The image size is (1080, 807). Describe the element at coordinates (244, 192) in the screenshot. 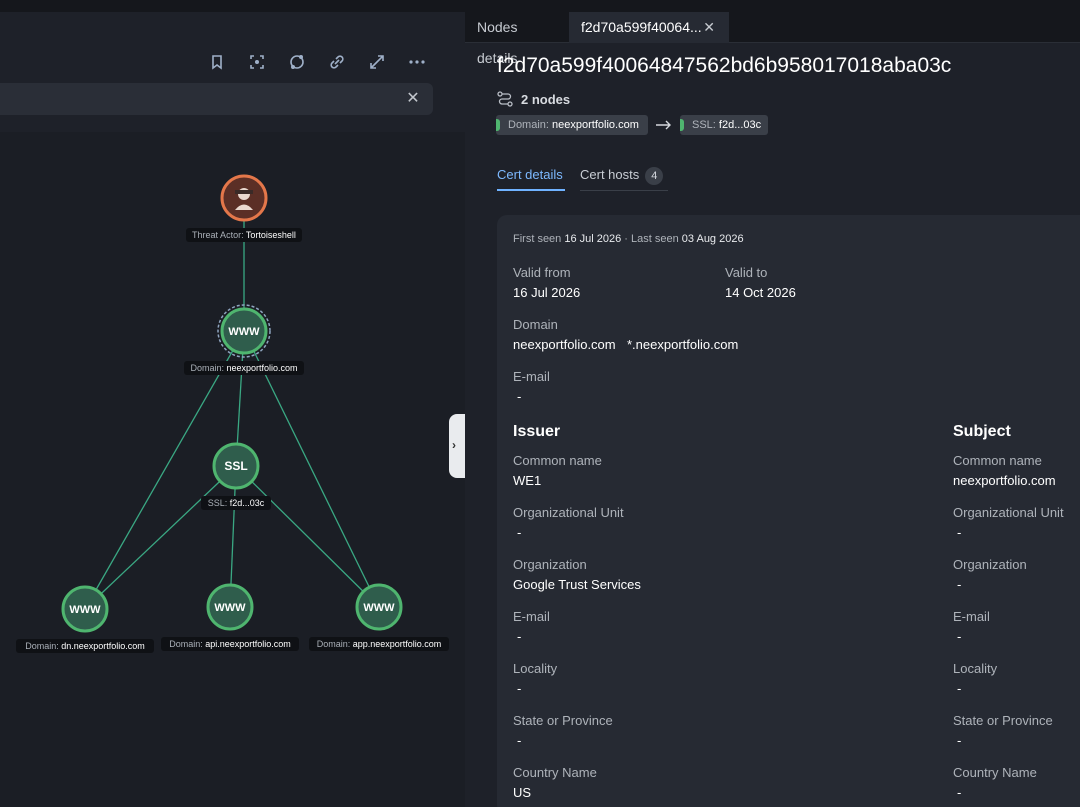

I see `actor-hat` at that location.